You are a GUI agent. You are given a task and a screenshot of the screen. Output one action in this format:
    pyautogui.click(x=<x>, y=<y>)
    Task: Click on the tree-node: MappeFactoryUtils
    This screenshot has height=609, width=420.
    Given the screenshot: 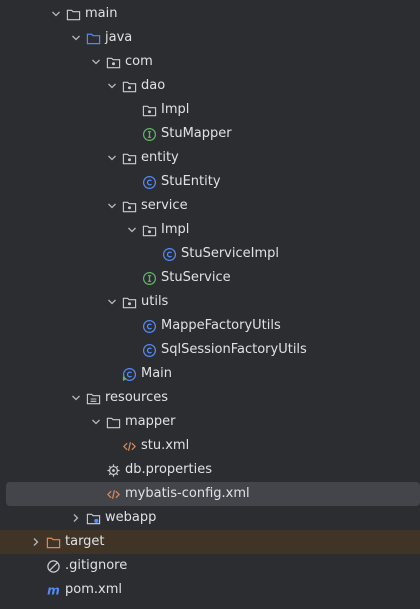 What is the action you would take?
    pyautogui.click(x=210, y=326)
    